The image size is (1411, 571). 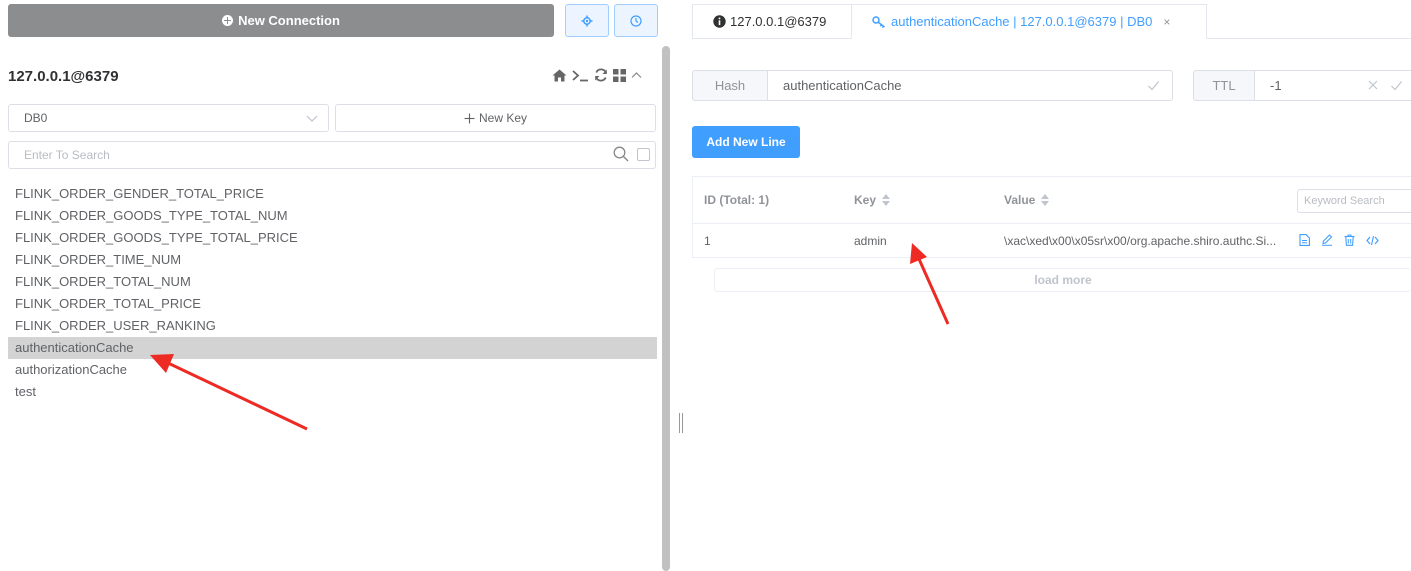 What do you see at coordinates (332, 304) in the screenshot?
I see `key-item: FLINK_ORDER_TOTAL_PRICE` at bounding box center [332, 304].